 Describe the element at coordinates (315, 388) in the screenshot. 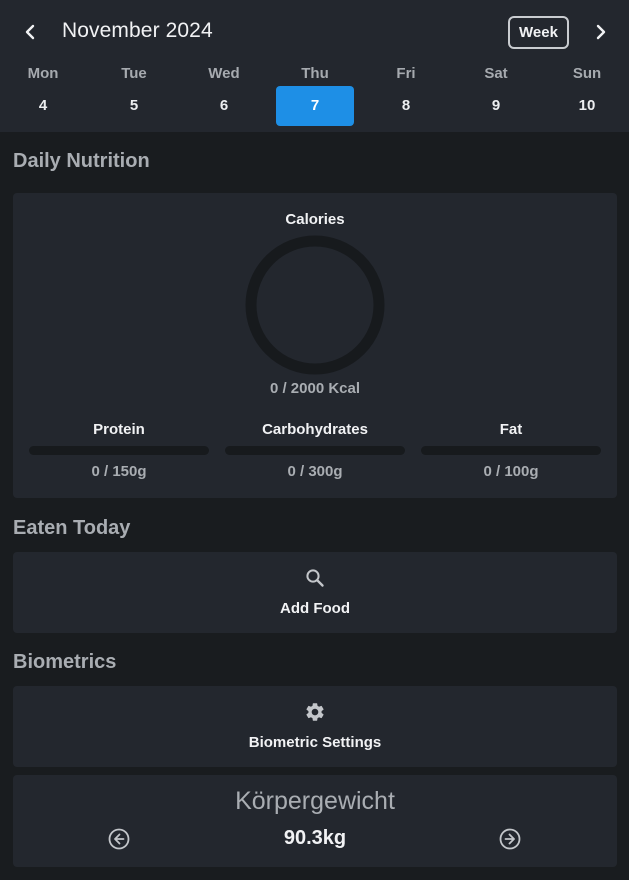

I see `calories-value: 0 / 2000 Kcal` at that location.